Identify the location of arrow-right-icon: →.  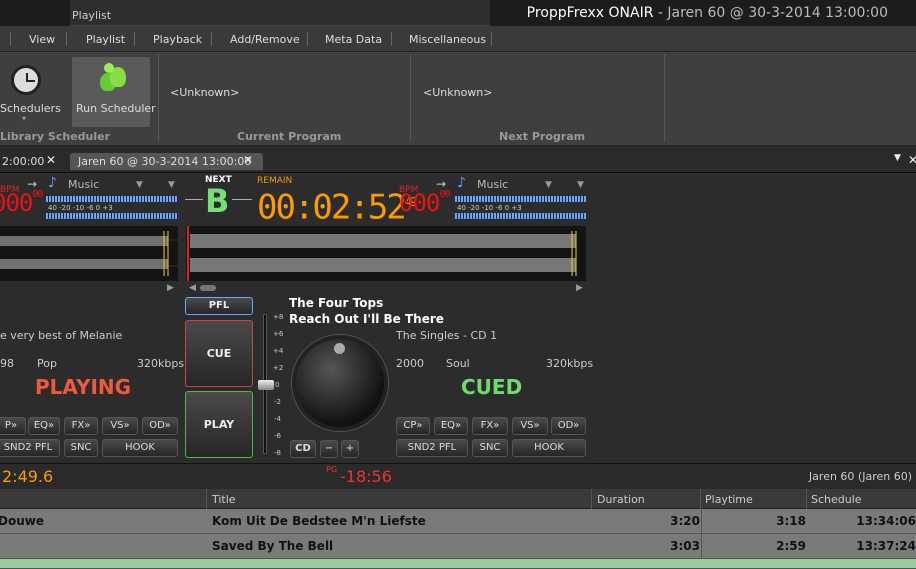
(441, 184).